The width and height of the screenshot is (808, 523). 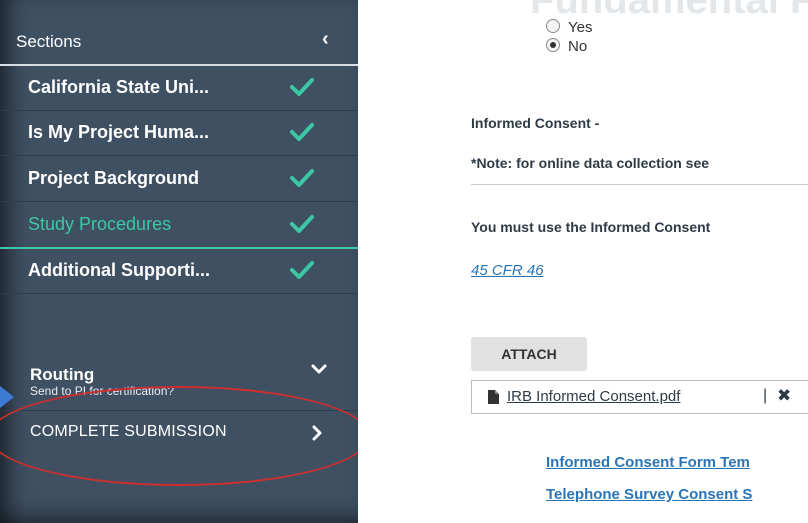 I want to click on collapse-sidebar-icon: ‹, so click(x=325, y=39).